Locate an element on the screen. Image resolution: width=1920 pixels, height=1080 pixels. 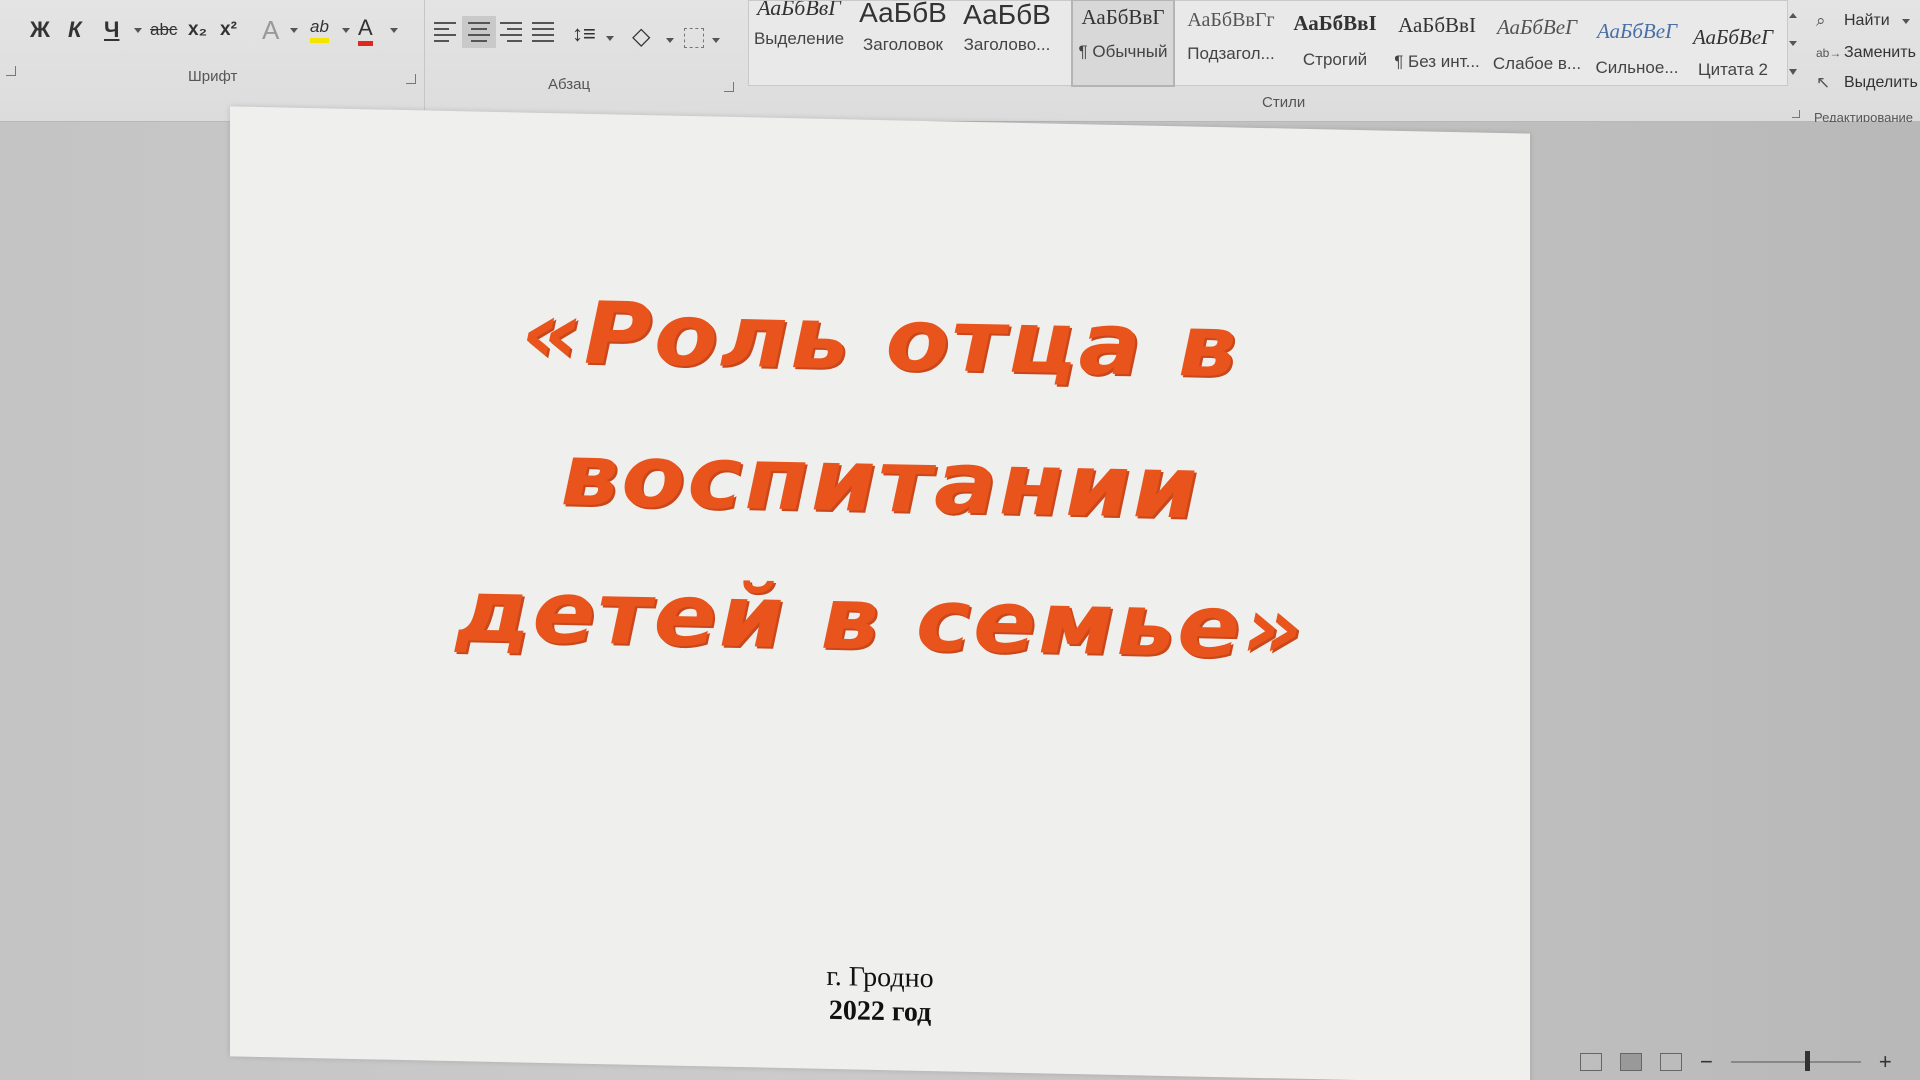
gallery-down-icon is located at coordinates (1793, 43).